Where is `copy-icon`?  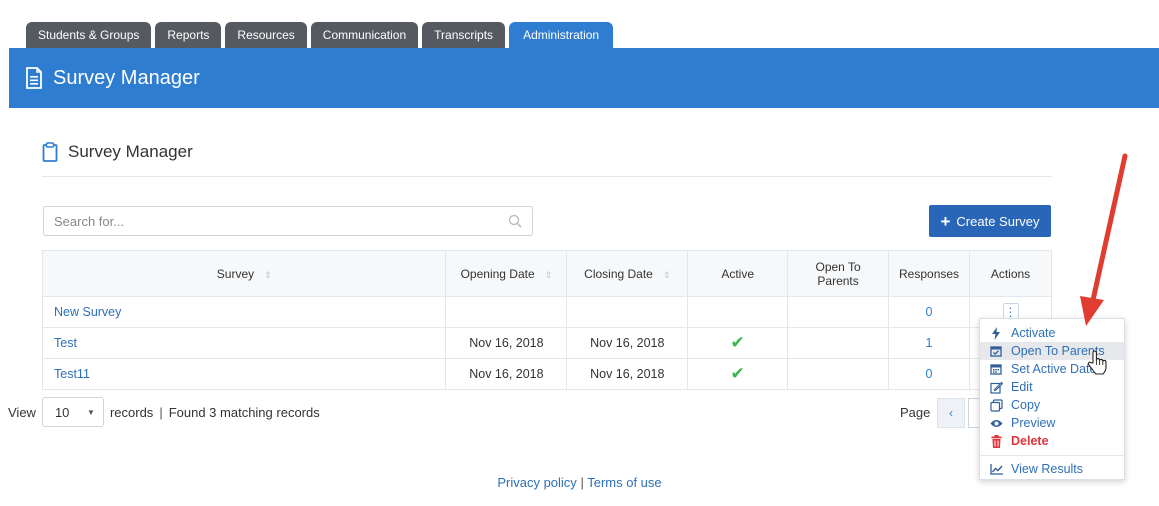 copy-icon is located at coordinates (996, 405).